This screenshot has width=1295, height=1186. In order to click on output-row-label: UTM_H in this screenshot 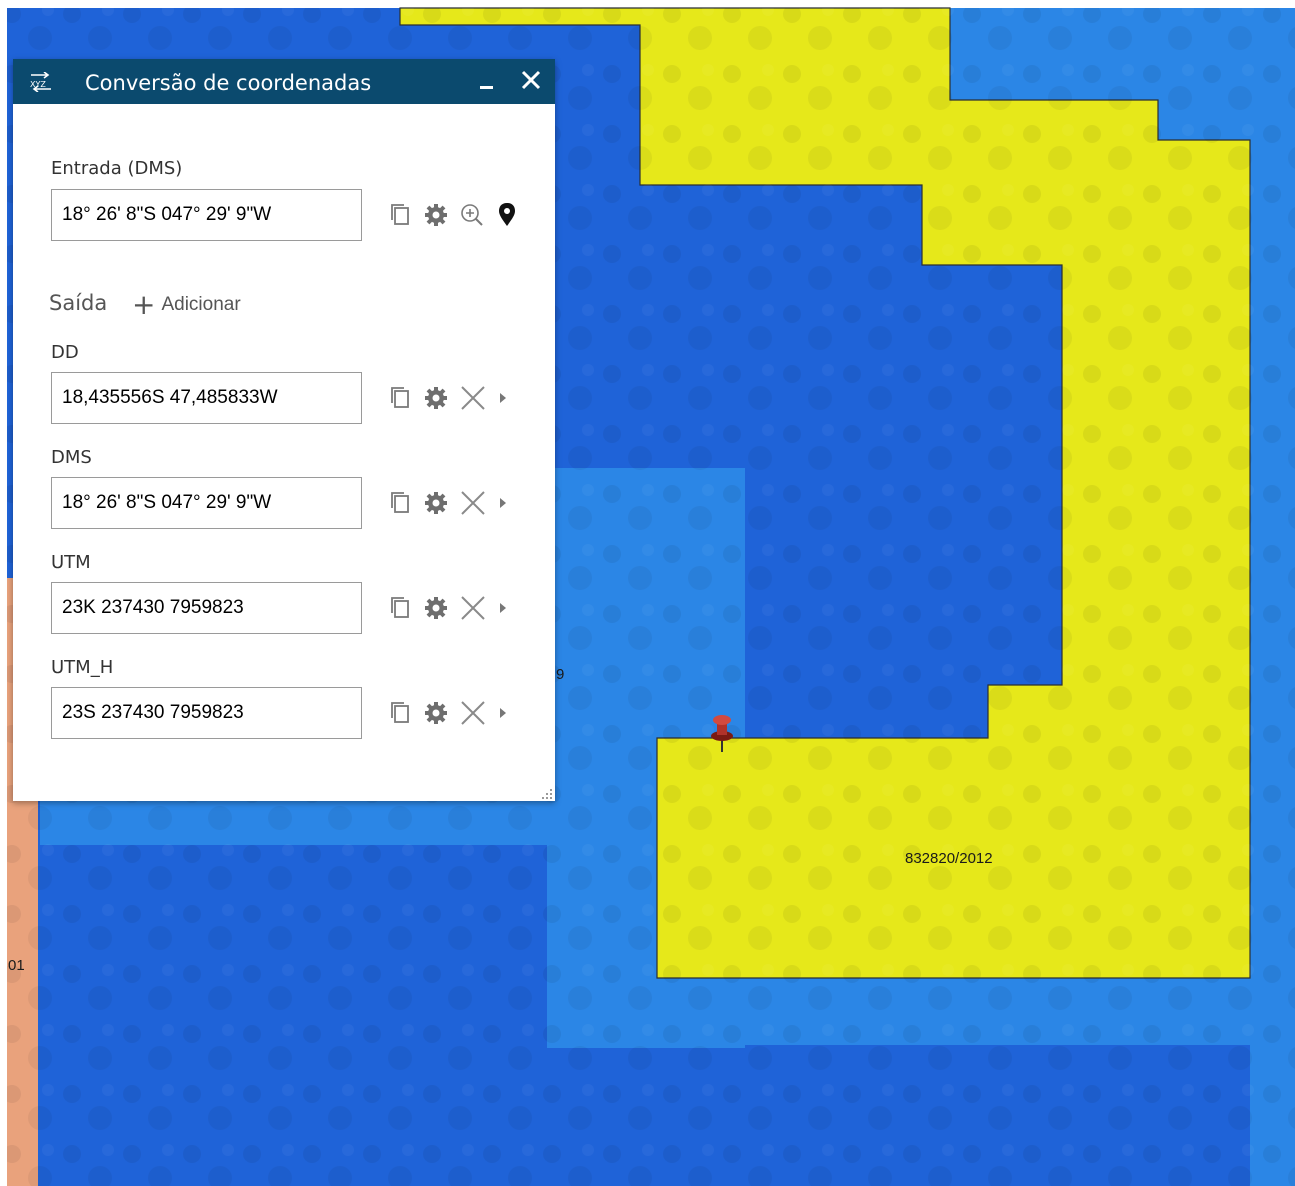, I will do `click(82, 667)`.